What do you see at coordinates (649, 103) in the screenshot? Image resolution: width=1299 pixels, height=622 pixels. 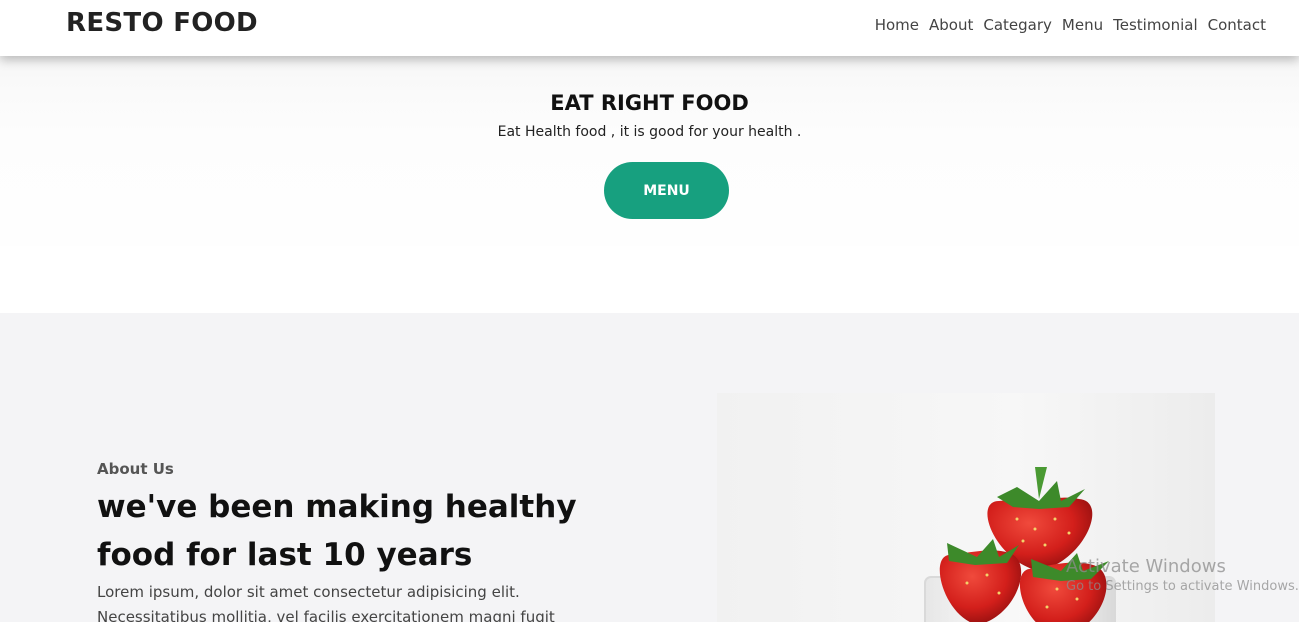 I see `hero-title: EAT RIGHT FOOD` at bounding box center [649, 103].